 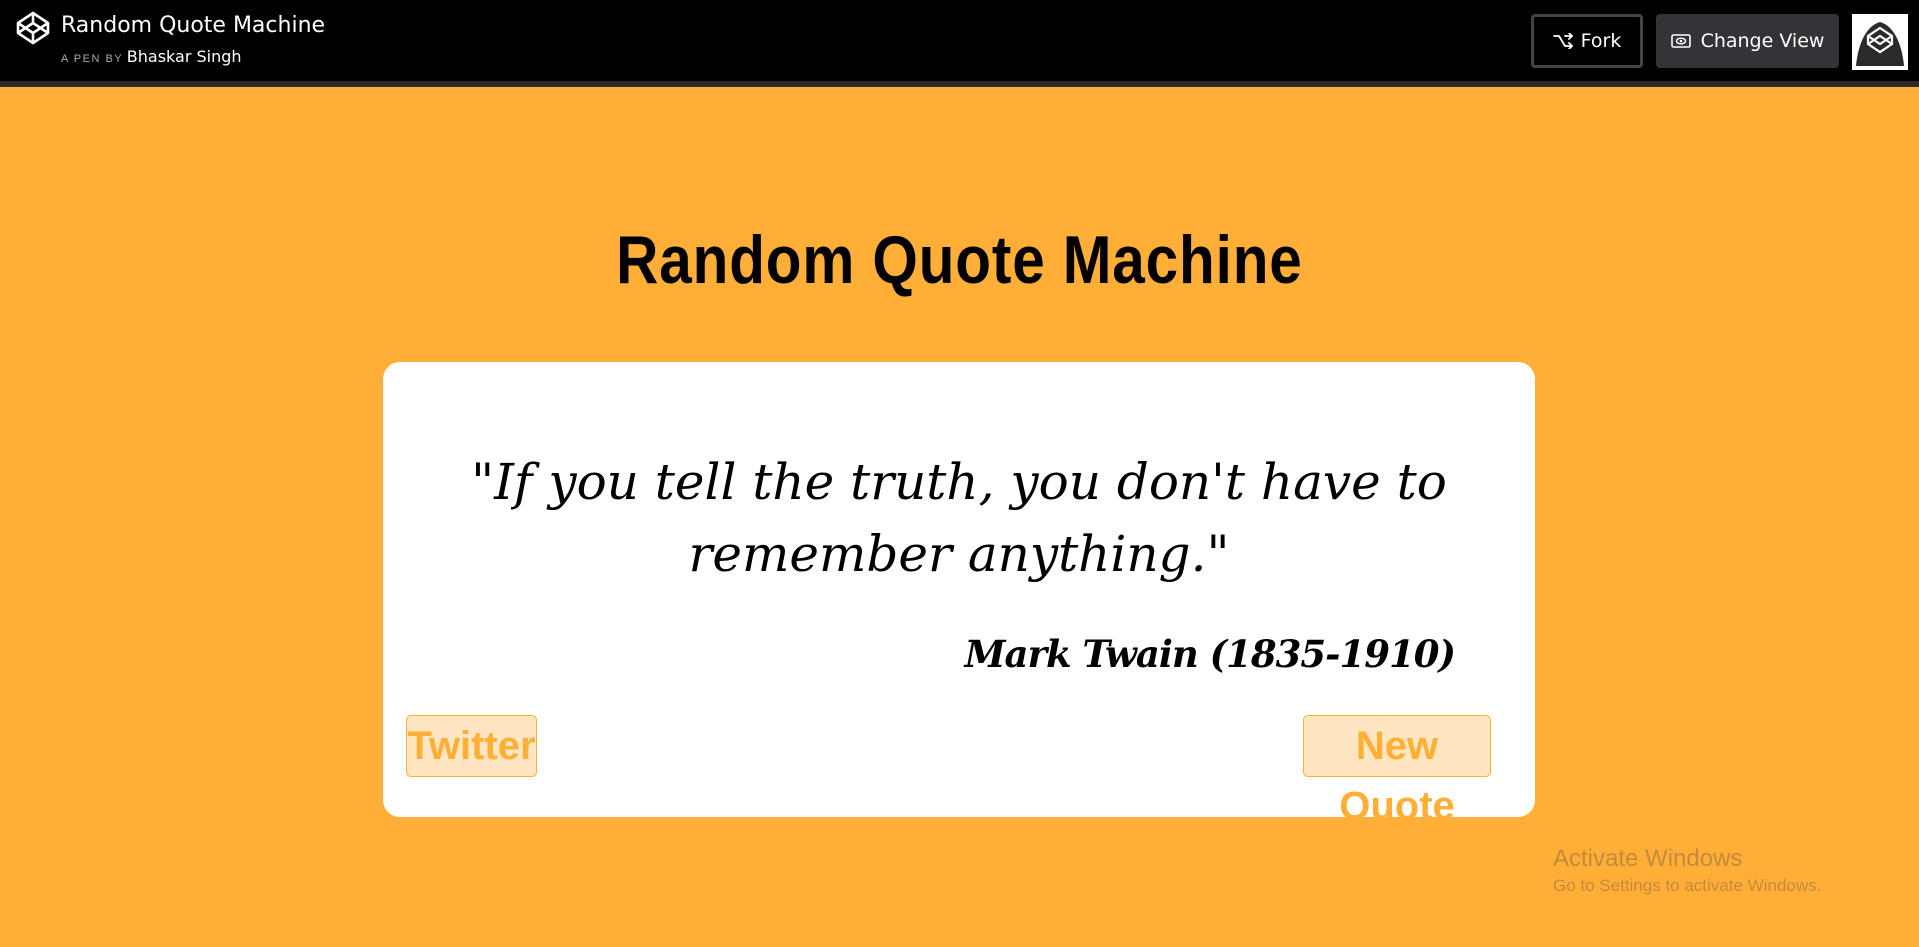 I want to click on change-view-label: Change View, so click(x=1762, y=41).